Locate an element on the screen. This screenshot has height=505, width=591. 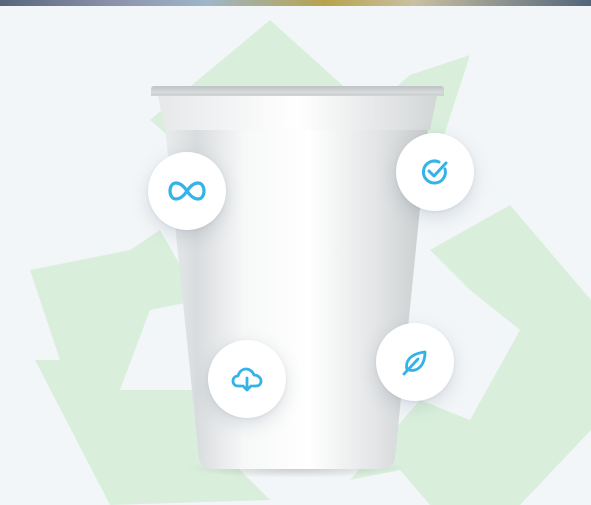
cloud-download-icon is located at coordinates (247, 379).